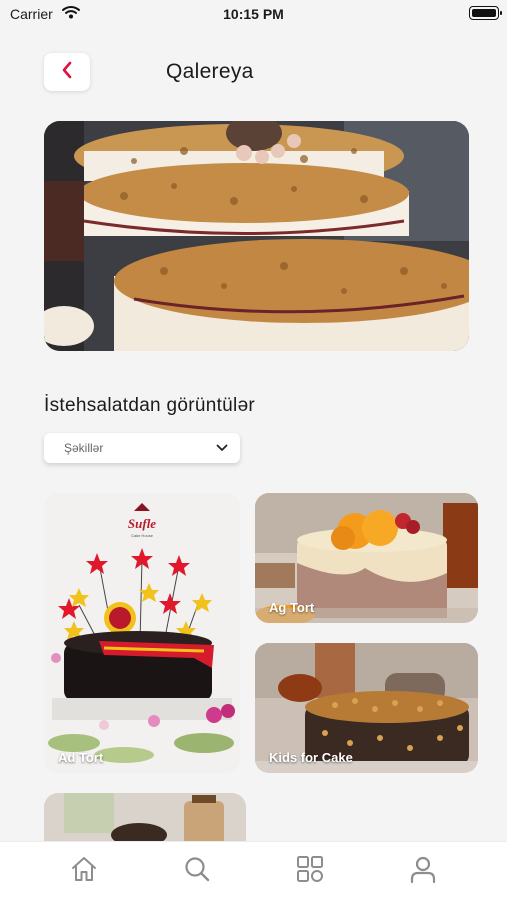 The height and width of the screenshot is (900, 507). I want to click on select-value: Şəkillər, so click(84, 448).